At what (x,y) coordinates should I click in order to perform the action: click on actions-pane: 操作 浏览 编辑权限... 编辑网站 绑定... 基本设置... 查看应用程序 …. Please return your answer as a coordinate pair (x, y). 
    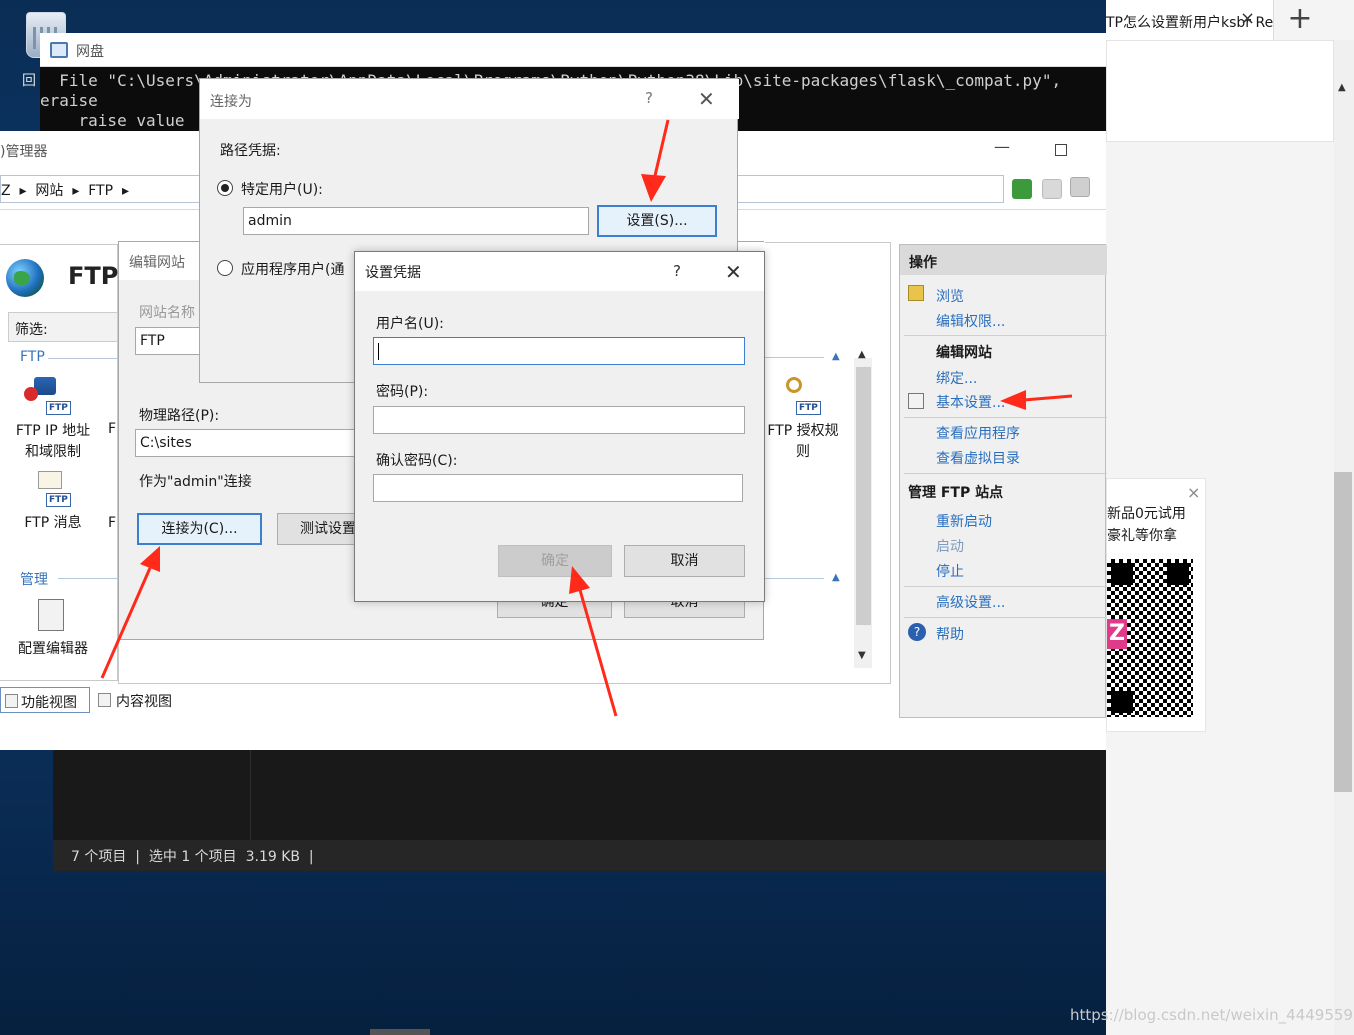
    Looking at the image, I should click on (1003, 481).